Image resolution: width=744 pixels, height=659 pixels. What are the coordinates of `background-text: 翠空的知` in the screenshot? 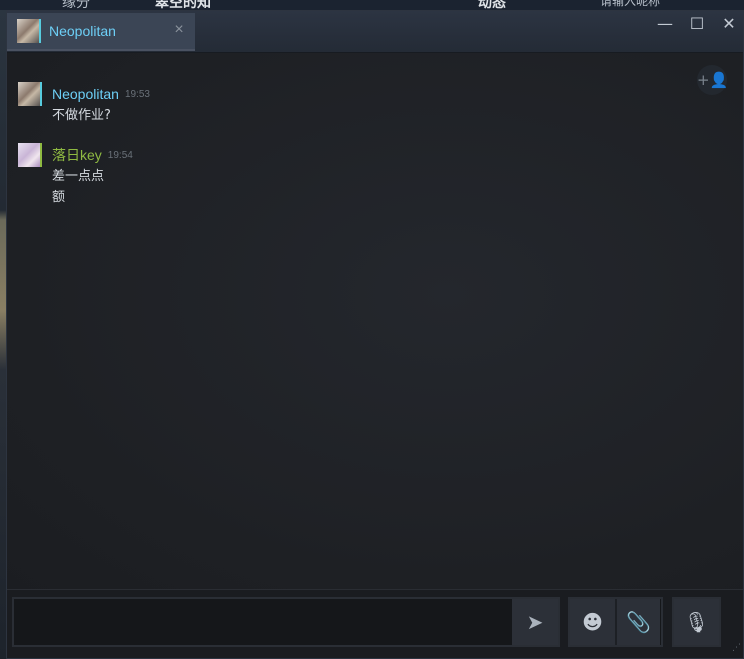 It's located at (183, 5).